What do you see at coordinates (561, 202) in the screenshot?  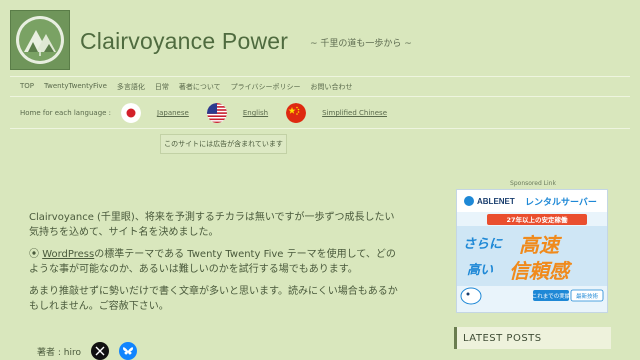 I see `banner-product: レンタルサーバー` at bounding box center [561, 202].